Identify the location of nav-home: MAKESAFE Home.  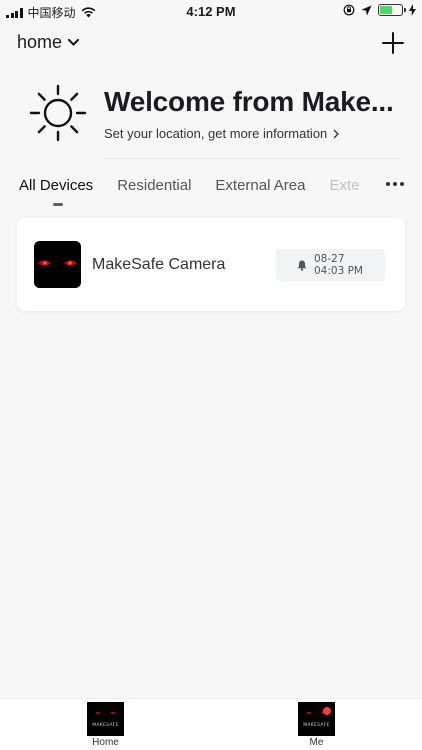
(105, 725).